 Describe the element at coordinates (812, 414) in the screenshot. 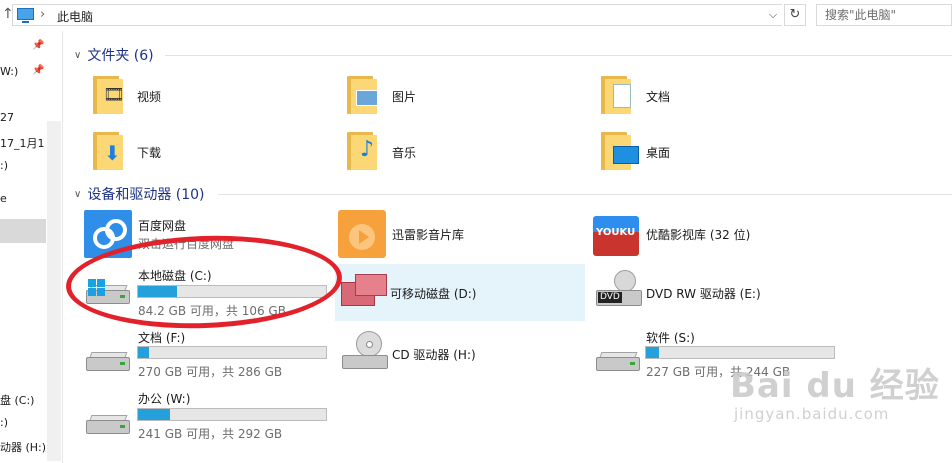

I see `watermark-url-text: jingyan.baidu.com` at that location.